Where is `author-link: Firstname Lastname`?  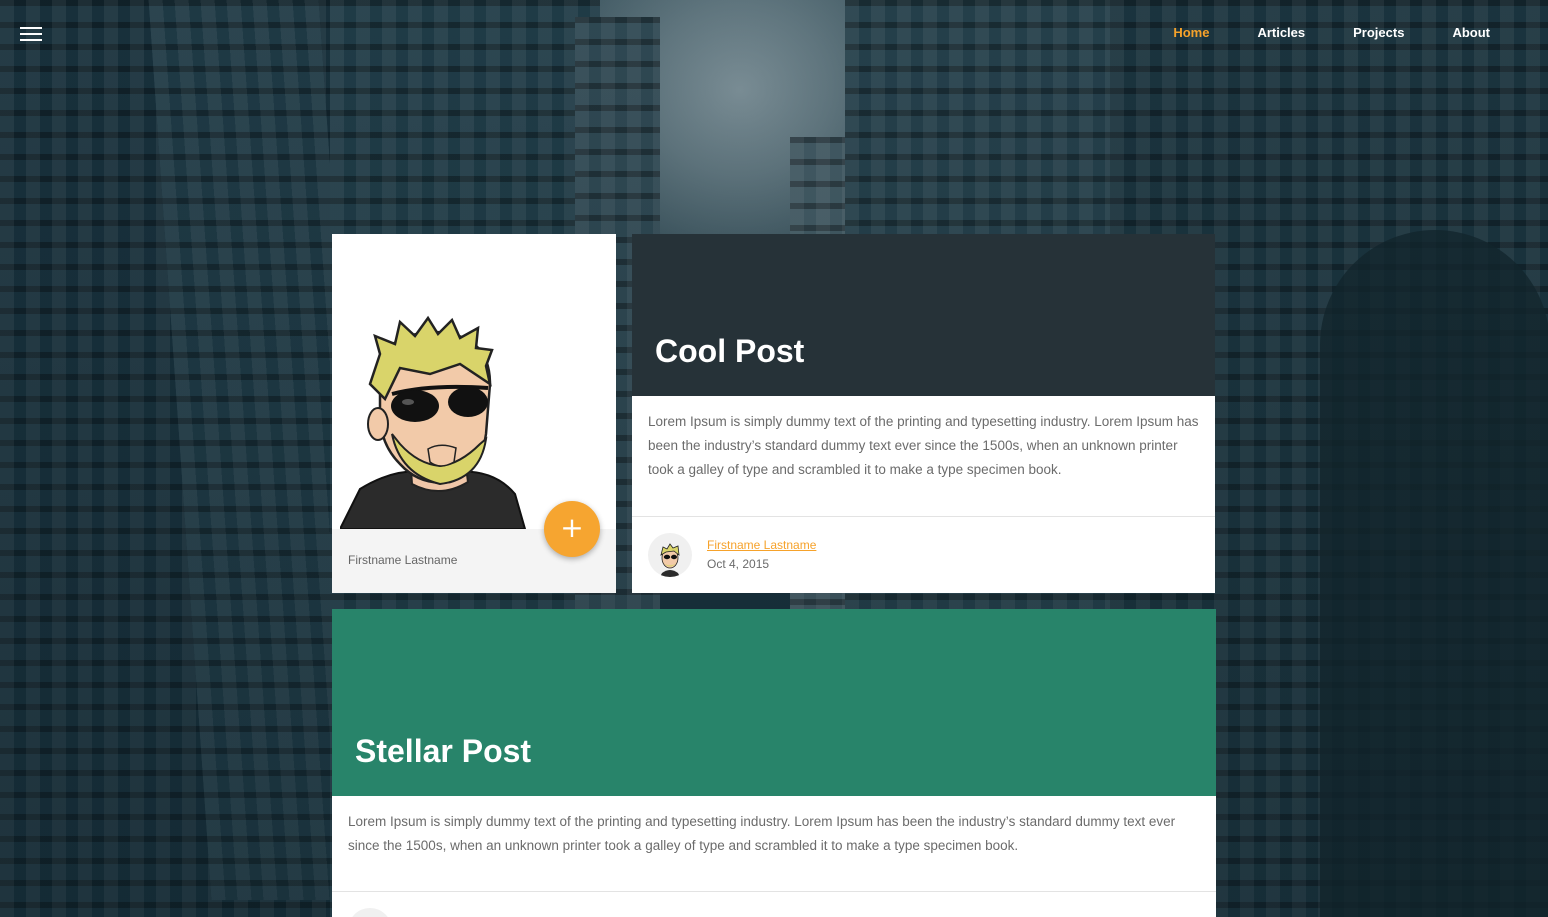 author-link: Firstname Lastname is located at coordinates (761, 545).